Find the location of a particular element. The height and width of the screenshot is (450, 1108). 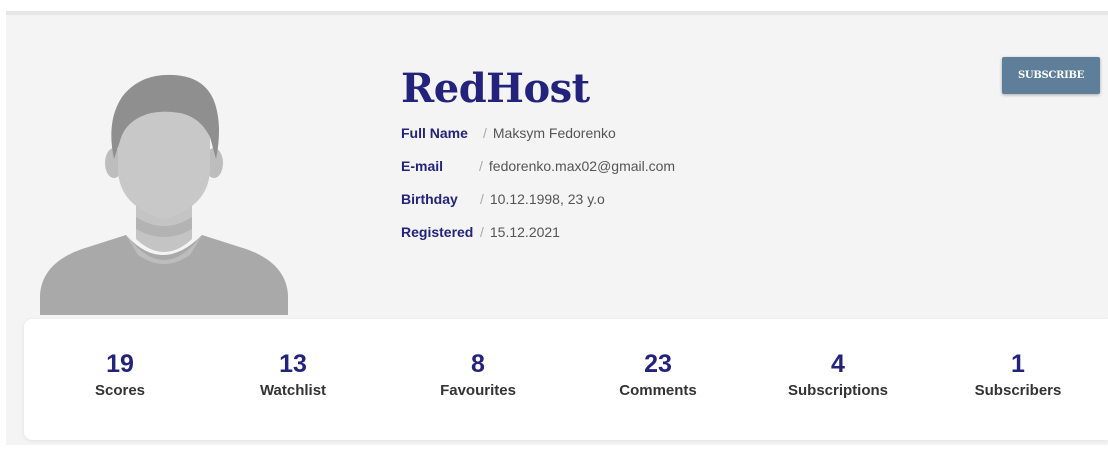

info-row-email: E-mail / fedorenko.max02@gmail.com is located at coordinates (538, 166).